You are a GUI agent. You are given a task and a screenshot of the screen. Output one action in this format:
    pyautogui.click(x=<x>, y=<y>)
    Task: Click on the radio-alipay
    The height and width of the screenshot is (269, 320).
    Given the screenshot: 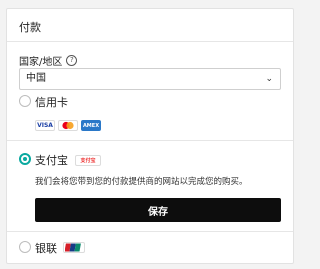 What is the action you would take?
    pyautogui.click(x=25, y=159)
    